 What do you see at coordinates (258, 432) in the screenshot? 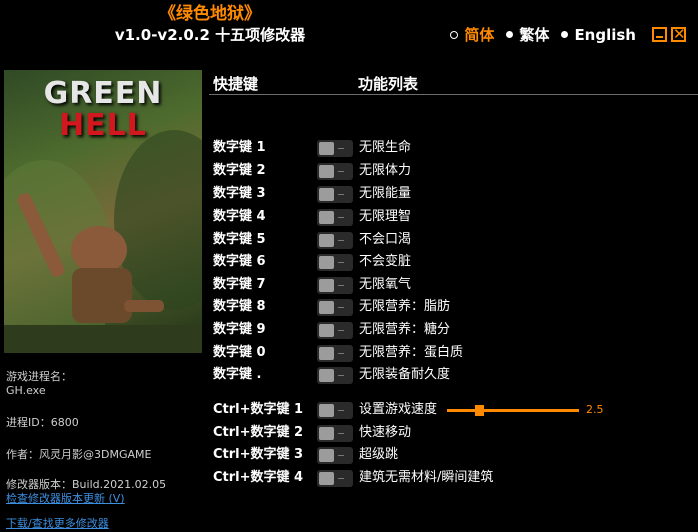
I see `hotkey-label: Ctrl+数字键 2` at bounding box center [258, 432].